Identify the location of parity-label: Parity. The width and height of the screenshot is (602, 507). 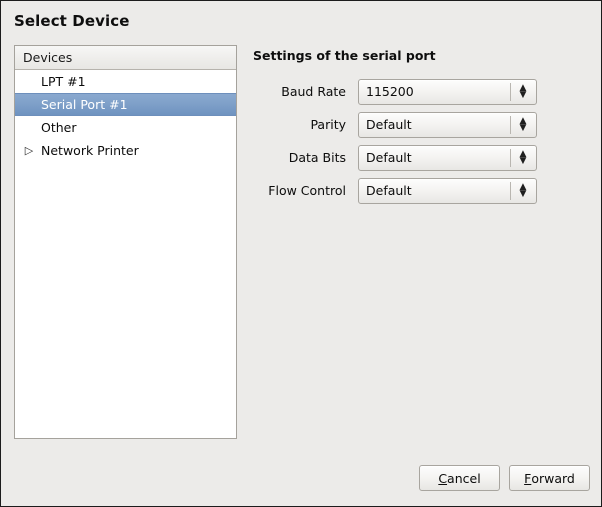
(328, 124).